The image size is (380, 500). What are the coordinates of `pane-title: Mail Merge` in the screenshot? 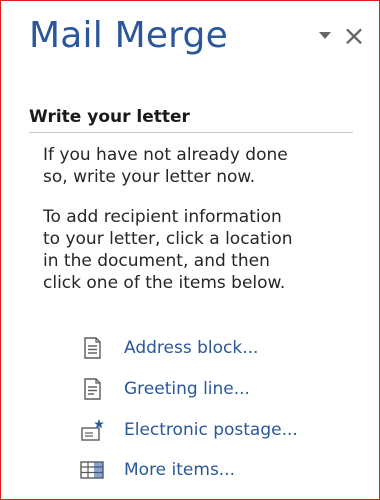 It's located at (128, 35).